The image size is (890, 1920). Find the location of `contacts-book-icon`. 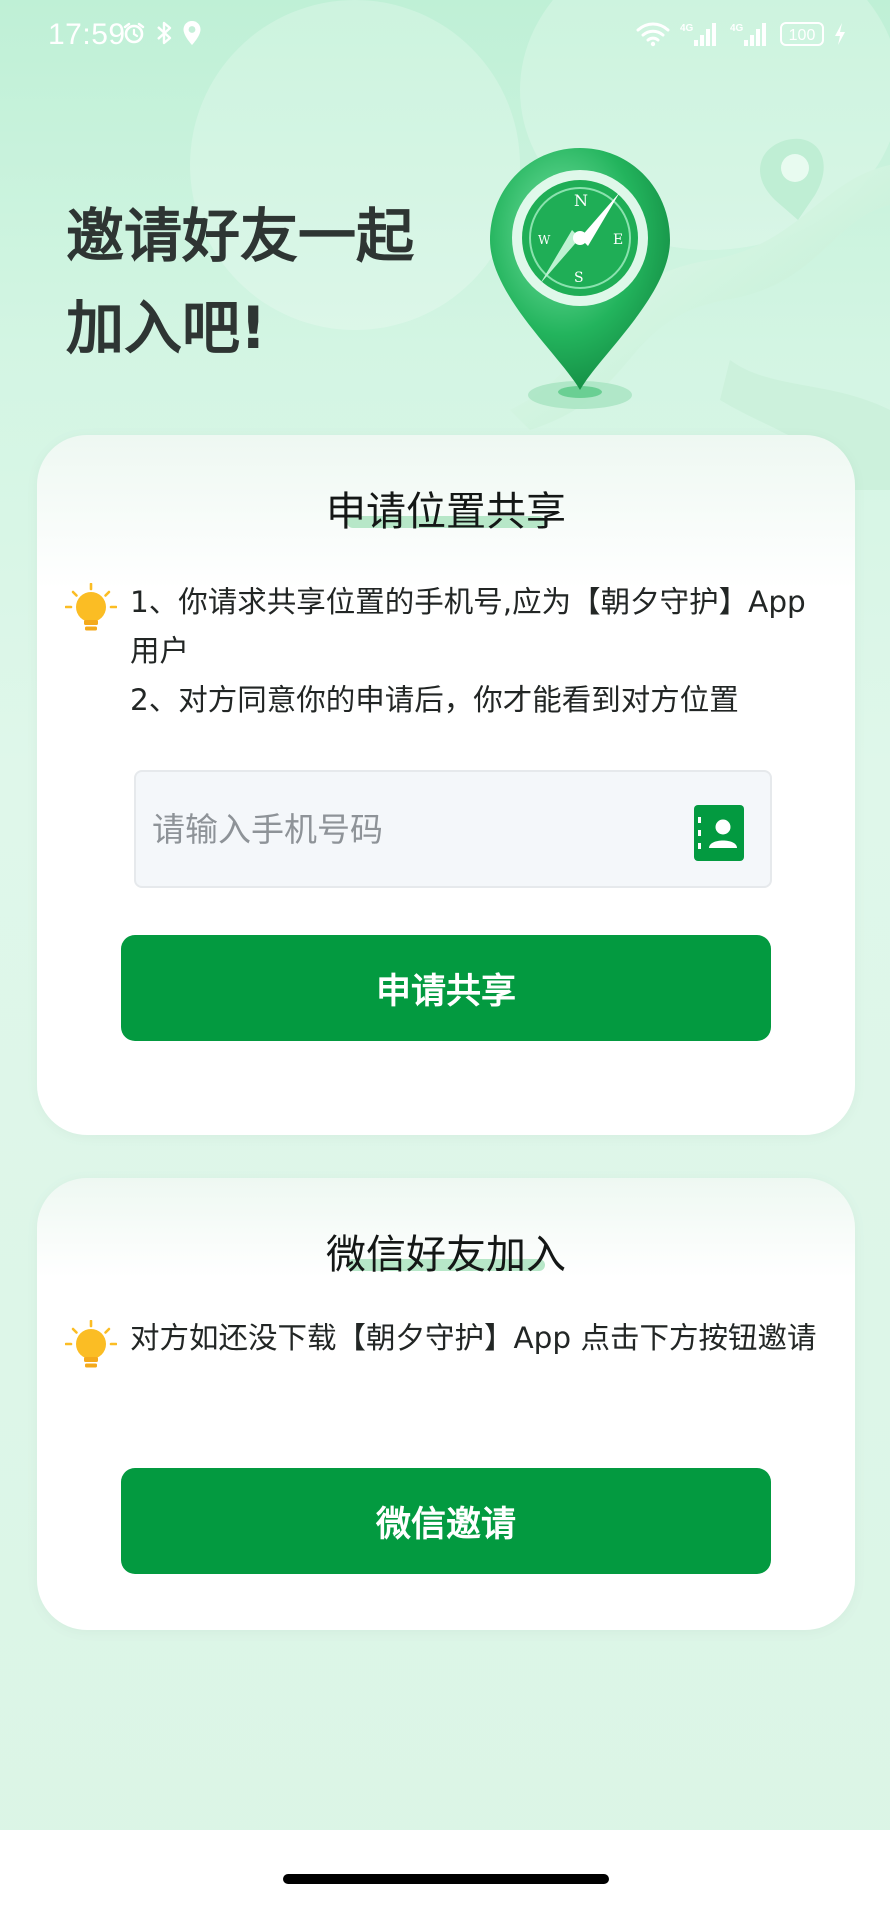

contacts-book-icon is located at coordinates (719, 833).